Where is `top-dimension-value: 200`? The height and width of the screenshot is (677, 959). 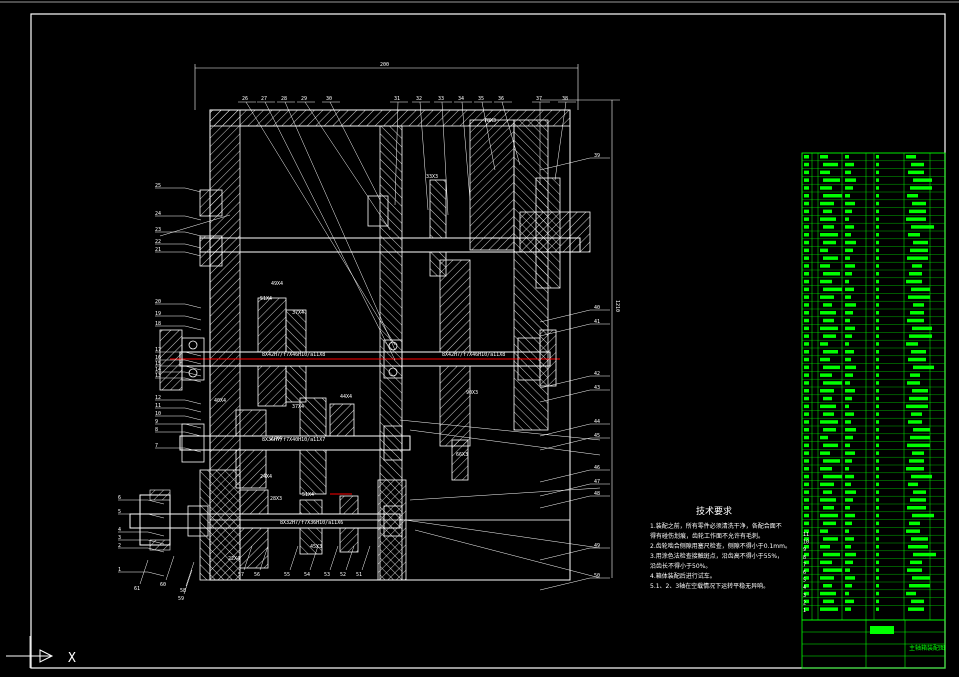
top-dimension-value: 200 is located at coordinates (384, 65).